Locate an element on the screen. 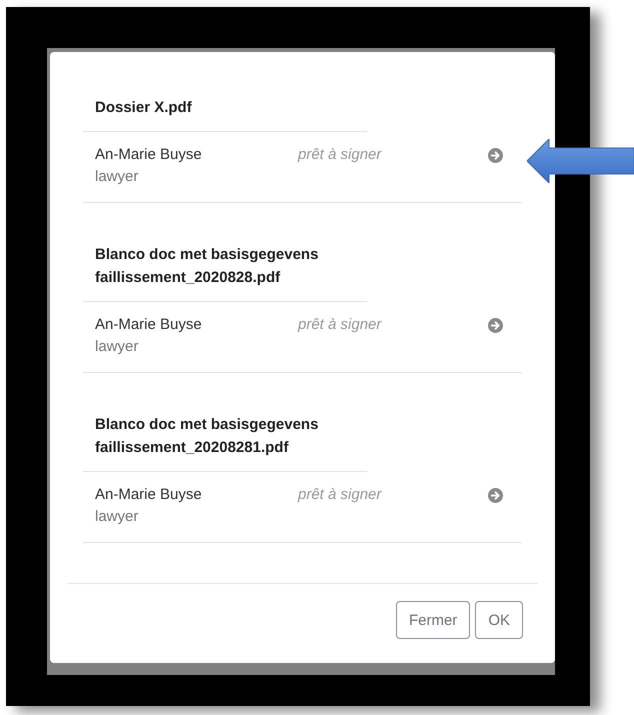 The height and width of the screenshot is (715, 634). close-button: Fermer is located at coordinates (433, 620).